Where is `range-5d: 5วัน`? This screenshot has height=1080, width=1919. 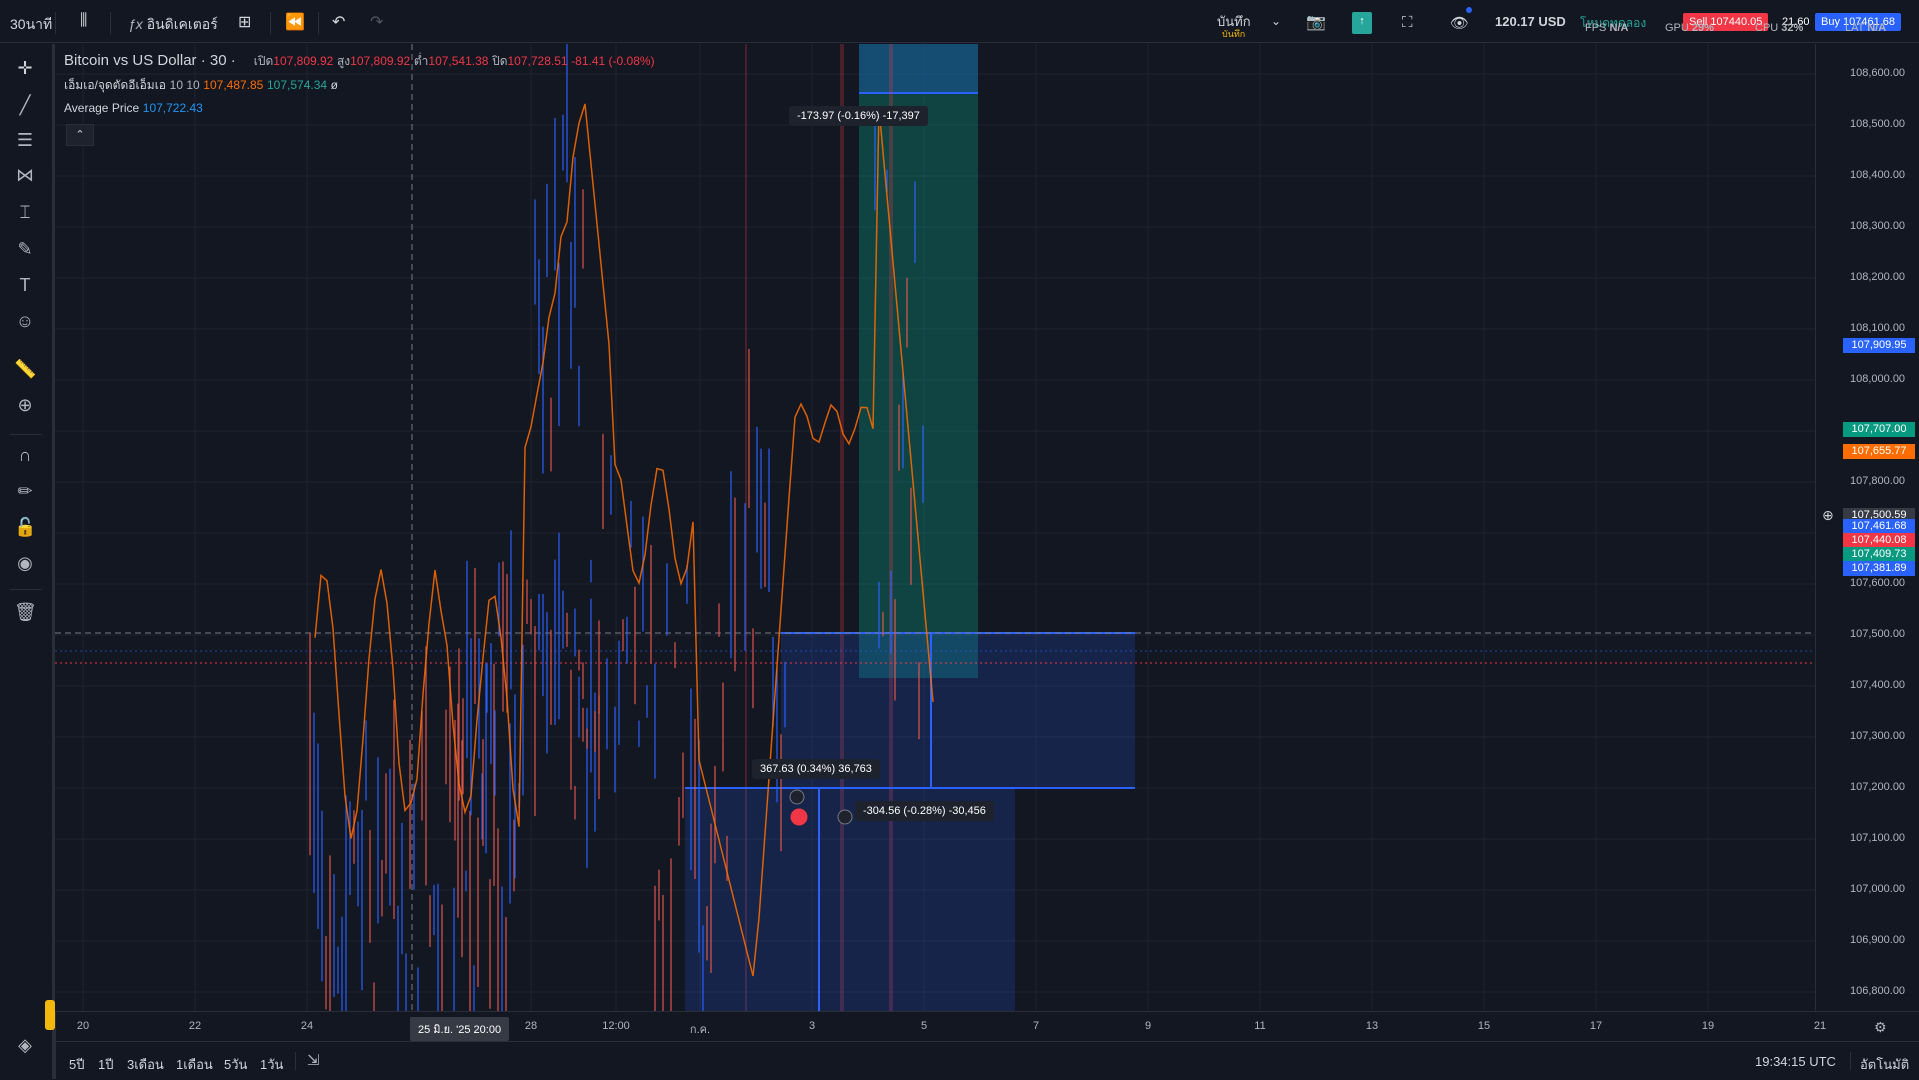
range-5d: 5วัน is located at coordinates (235, 1064).